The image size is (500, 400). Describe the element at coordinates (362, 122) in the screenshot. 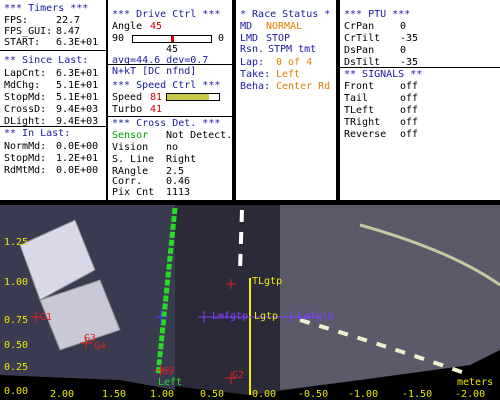

I see `signal-label: TRight` at that location.